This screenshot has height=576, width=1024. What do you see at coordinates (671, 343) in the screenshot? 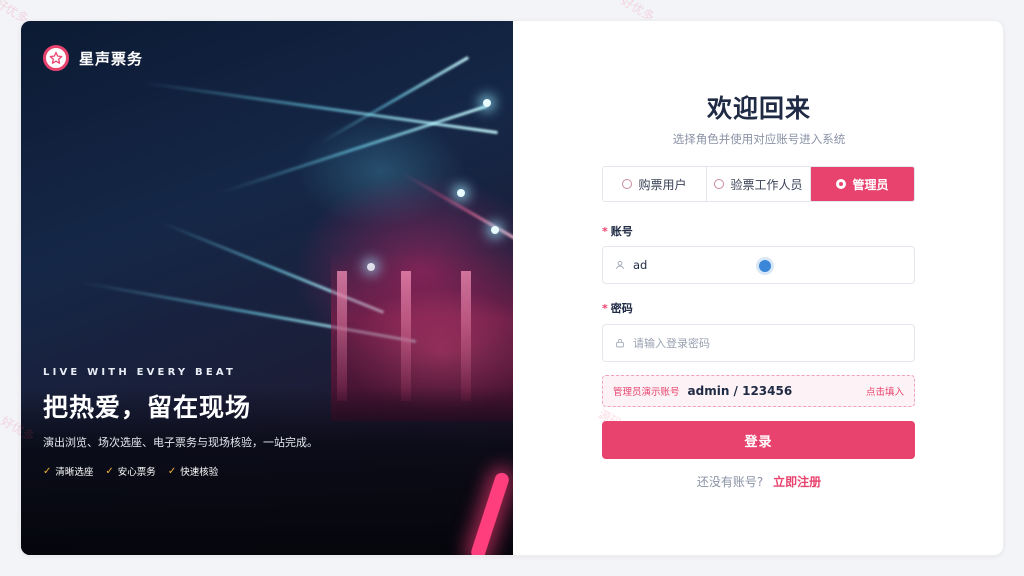
I see `password-placeholder: 请输入登录密码` at bounding box center [671, 343].